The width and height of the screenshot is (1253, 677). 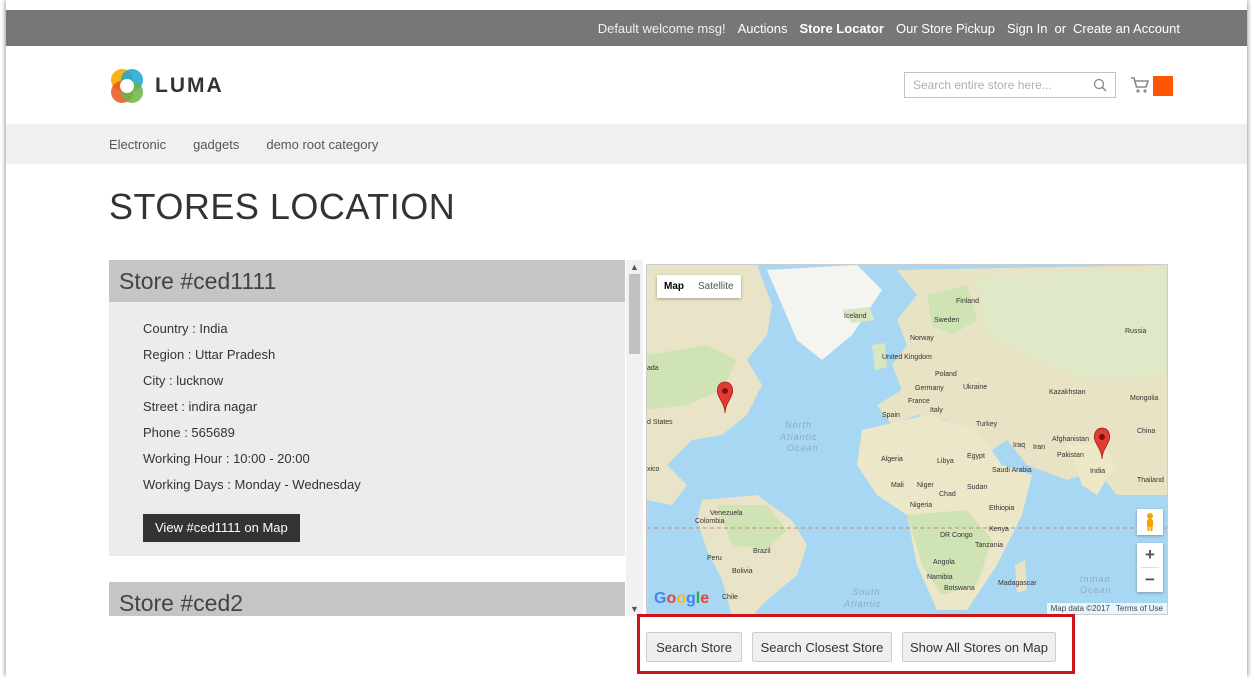 I want to click on map-label: France, so click(x=919, y=401).